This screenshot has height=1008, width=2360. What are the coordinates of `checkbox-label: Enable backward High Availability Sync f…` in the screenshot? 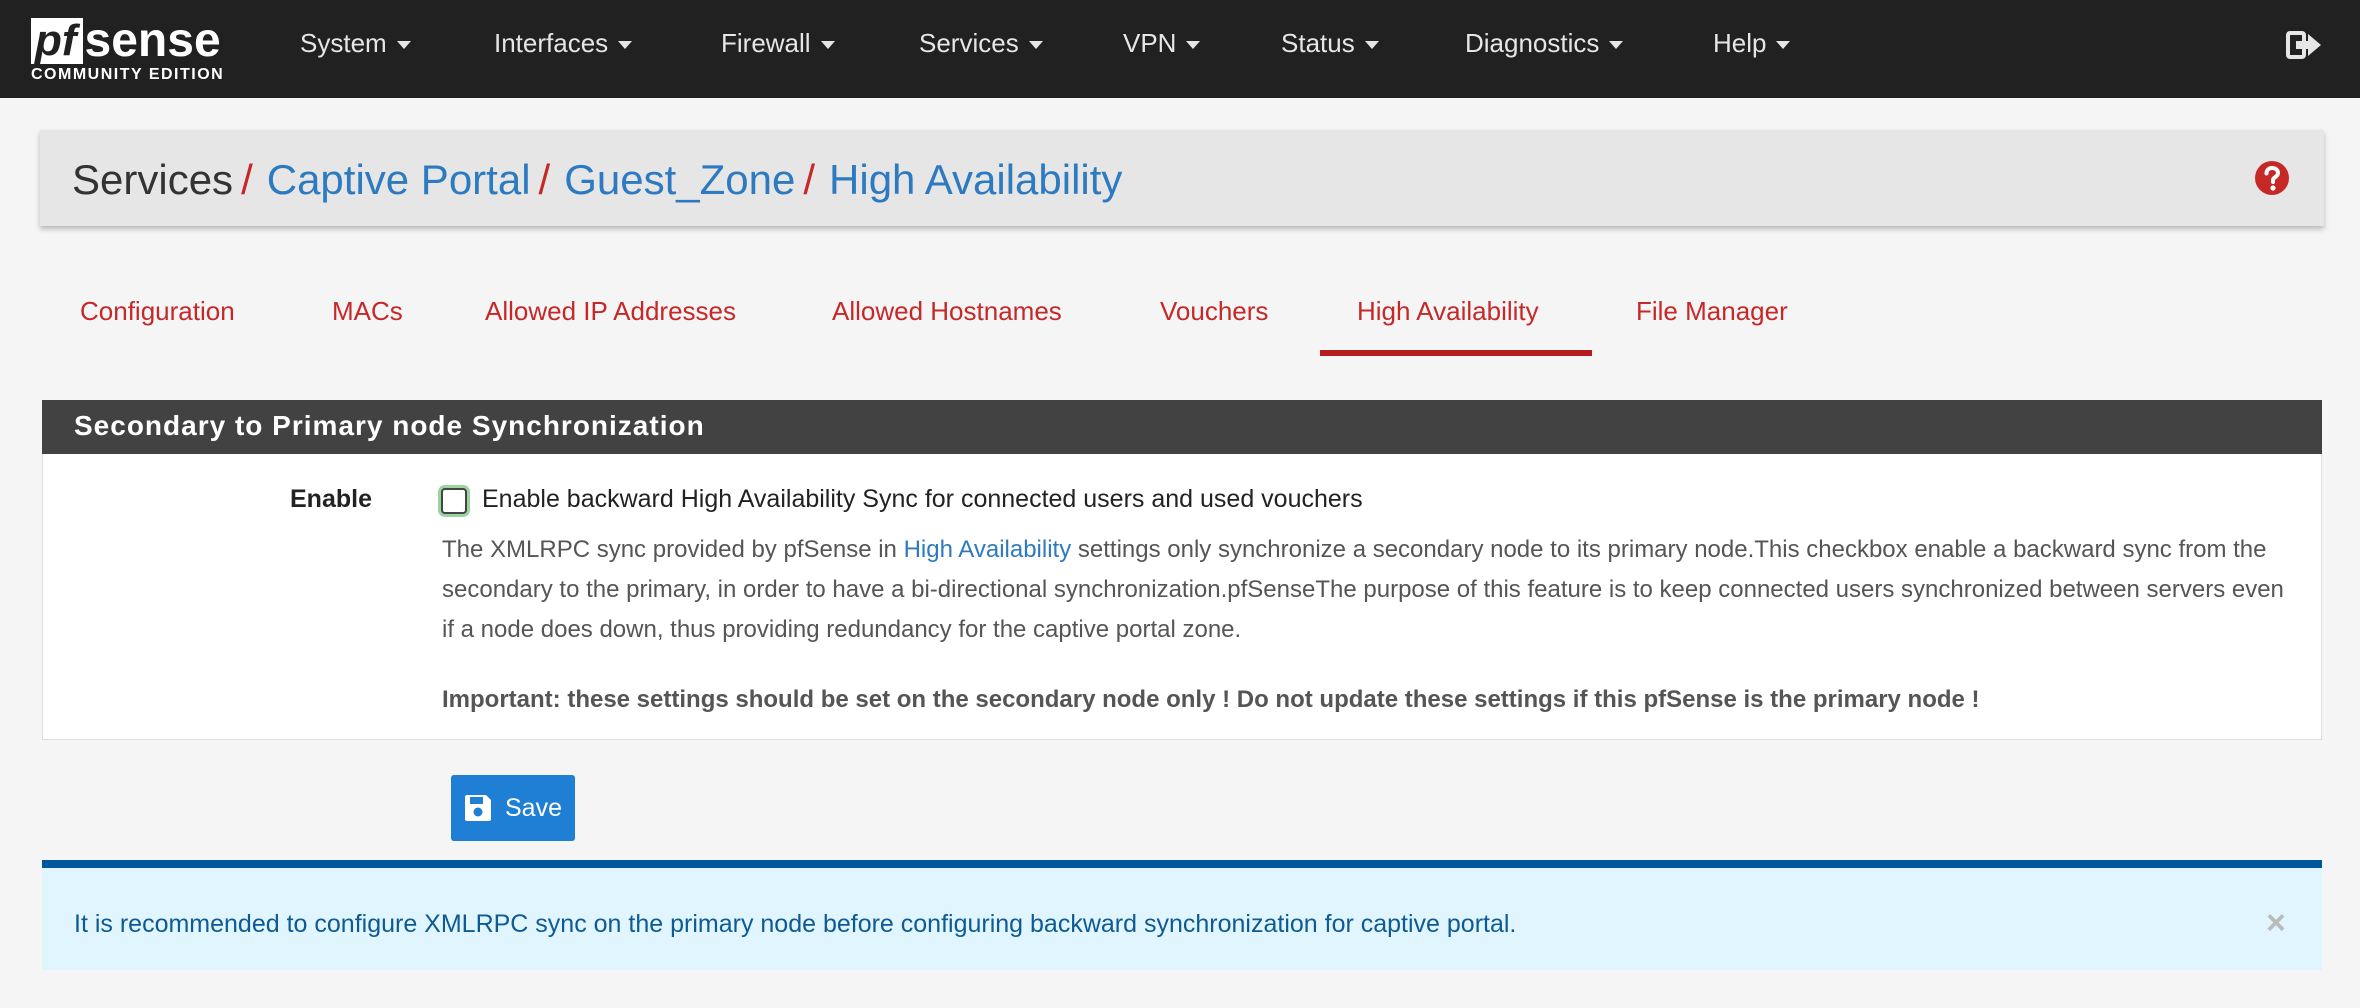 It's located at (922, 499).